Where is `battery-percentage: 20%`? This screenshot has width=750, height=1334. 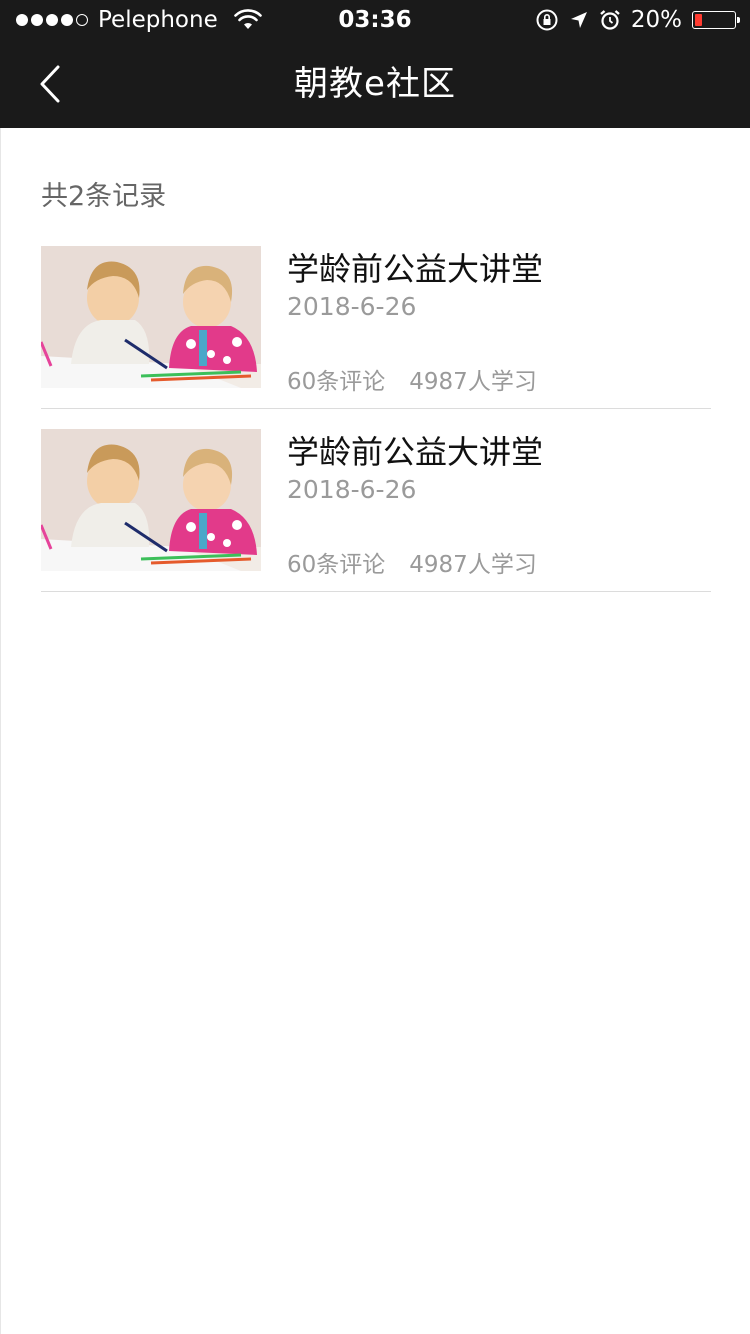 battery-percentage: 20% is located at coordinates (656, 20).